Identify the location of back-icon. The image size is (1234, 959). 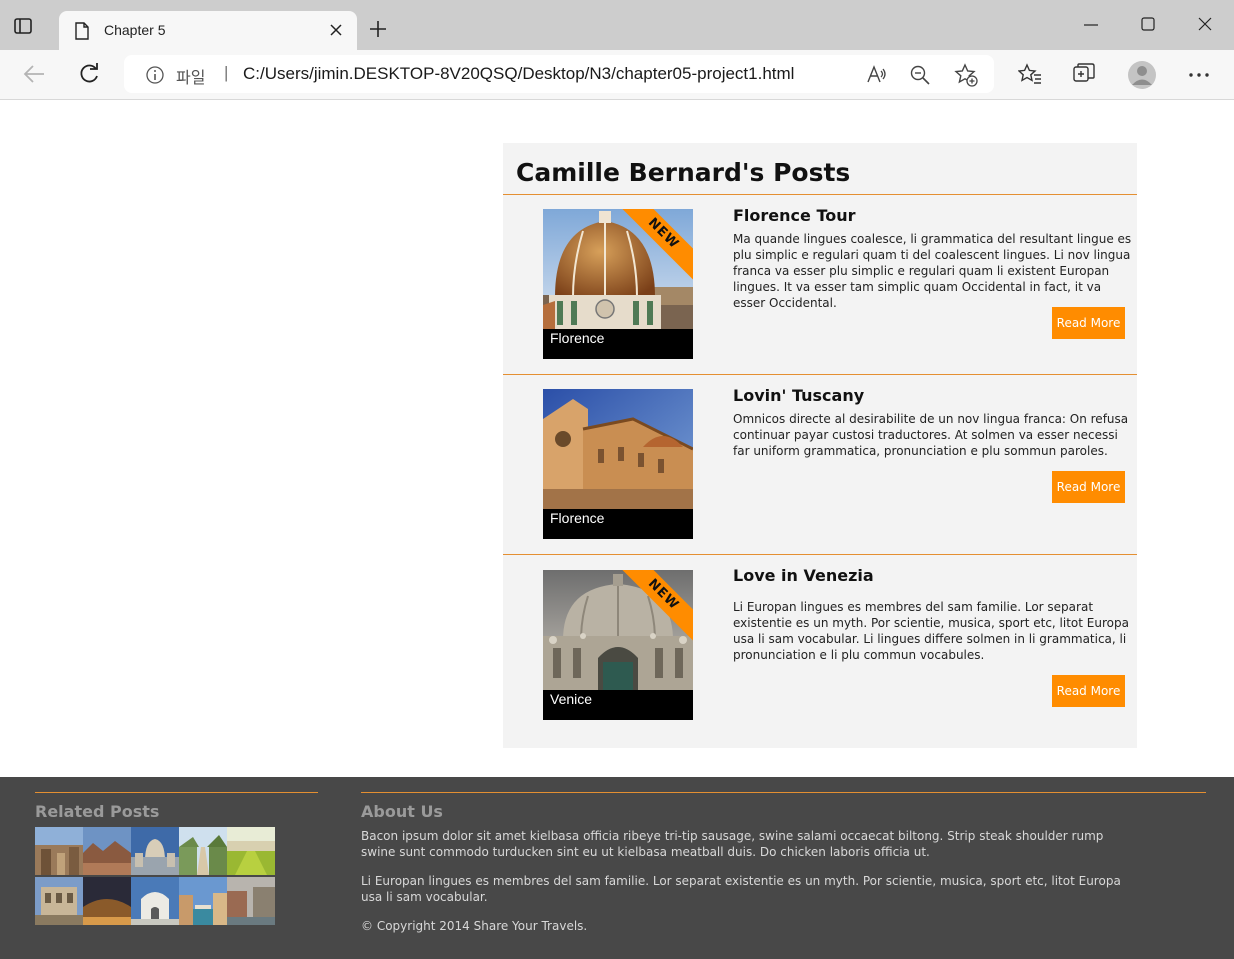
(34, 74).